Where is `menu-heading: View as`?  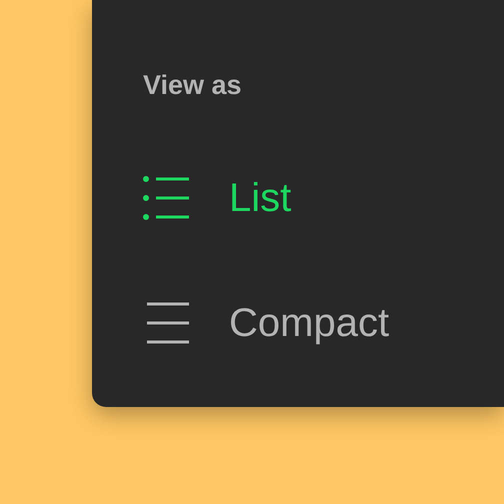 menu-heading: View as is located at coordinates (192, 85).